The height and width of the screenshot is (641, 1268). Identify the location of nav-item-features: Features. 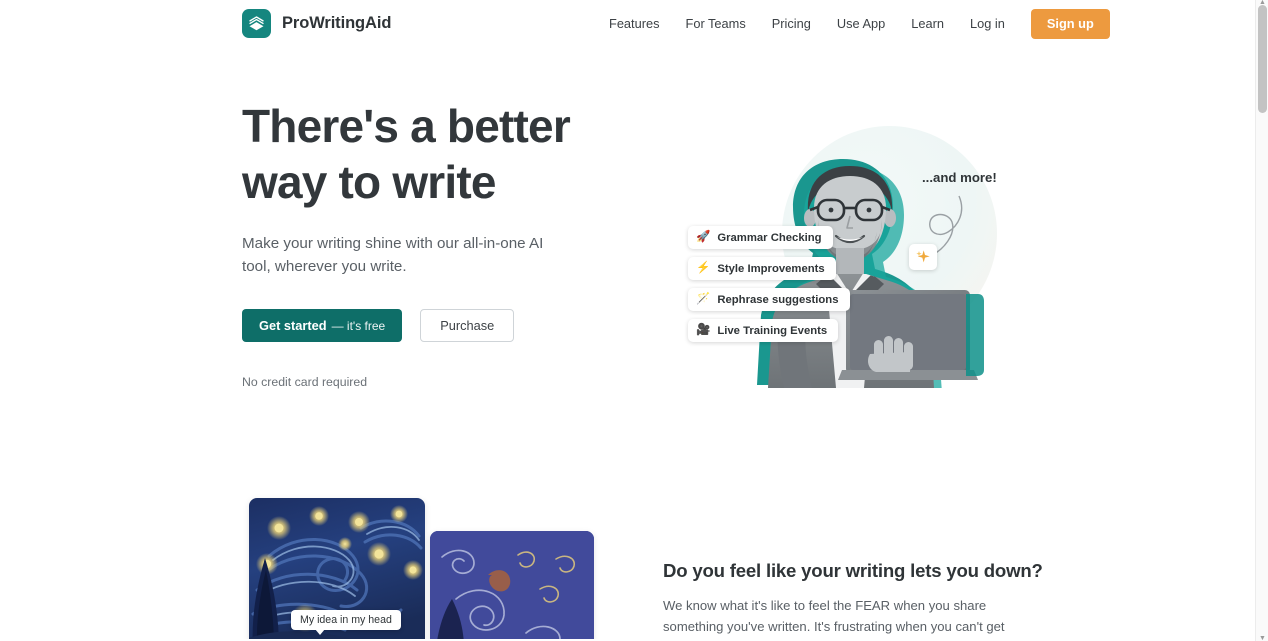
(634, 24).